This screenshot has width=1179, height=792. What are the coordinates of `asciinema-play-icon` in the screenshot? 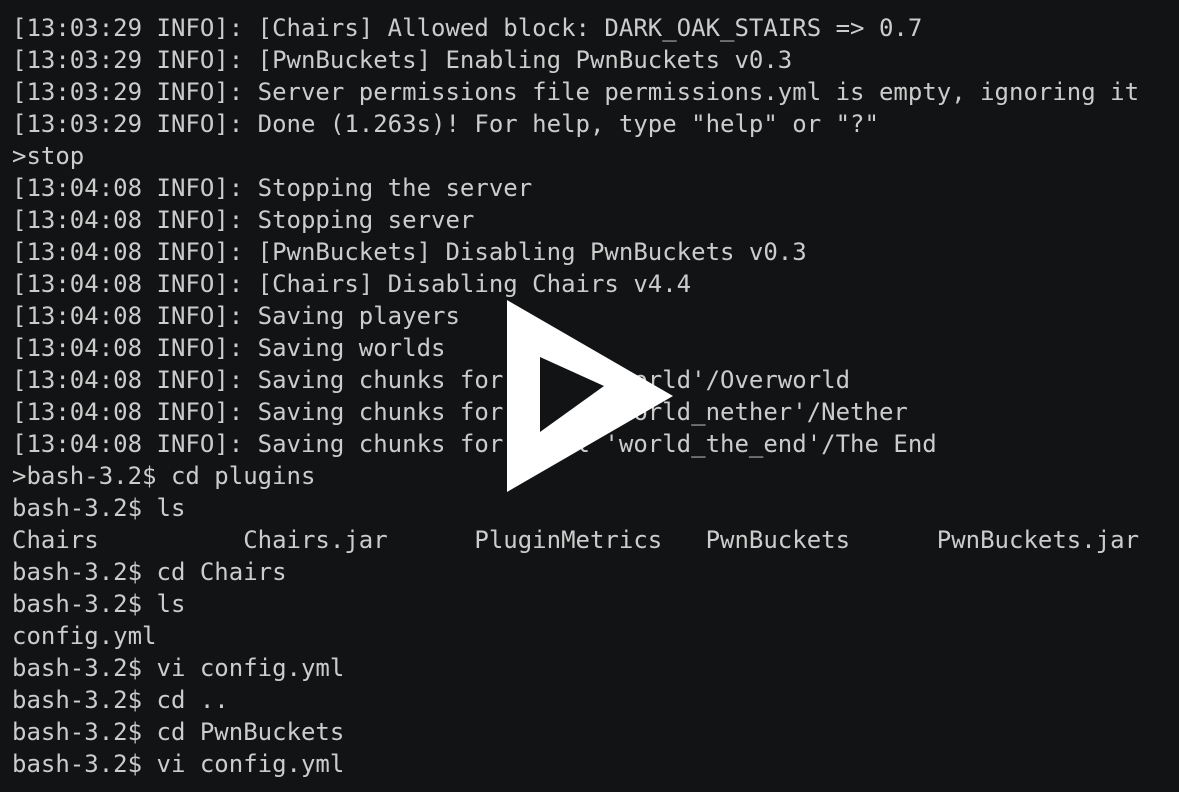 It's located at (590, 396).